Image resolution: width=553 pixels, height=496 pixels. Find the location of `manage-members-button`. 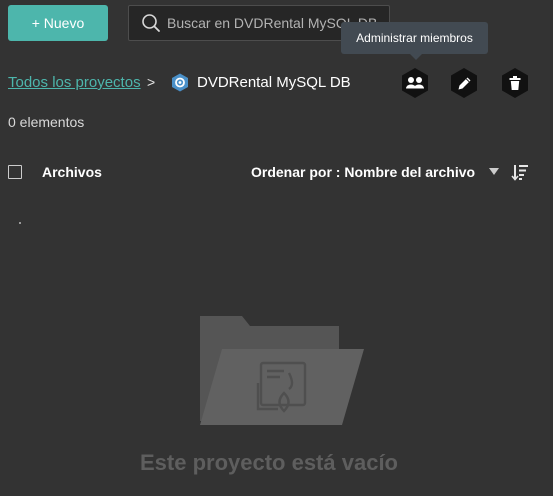

manage-members-button is located at coordinates (415, 83).